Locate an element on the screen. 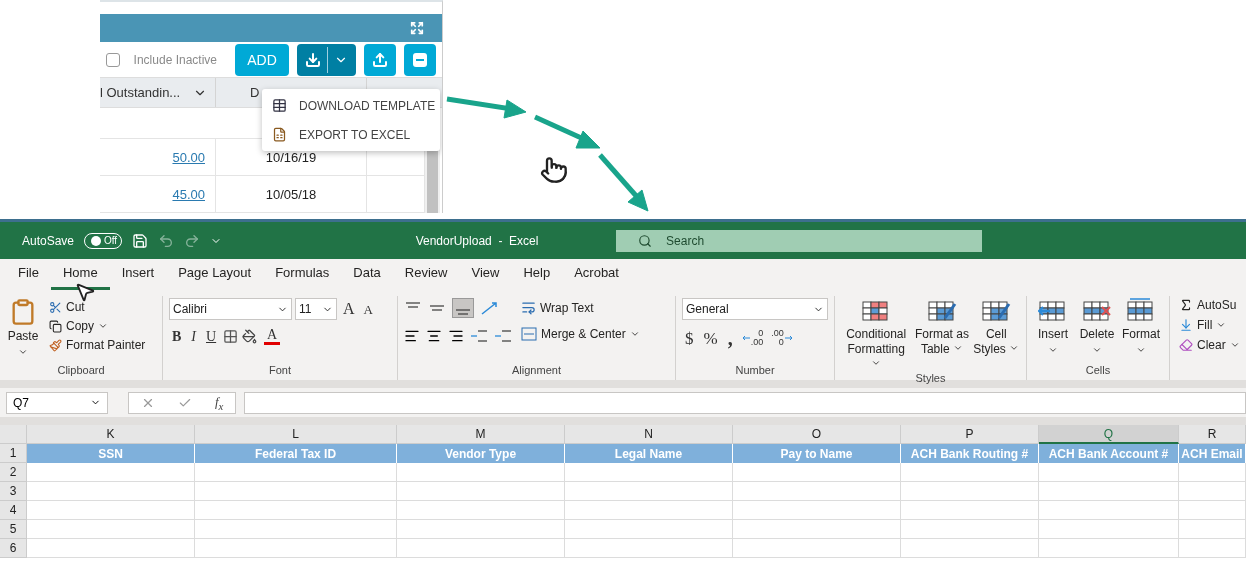  orientation-icon is located at coordinates (490, 308).